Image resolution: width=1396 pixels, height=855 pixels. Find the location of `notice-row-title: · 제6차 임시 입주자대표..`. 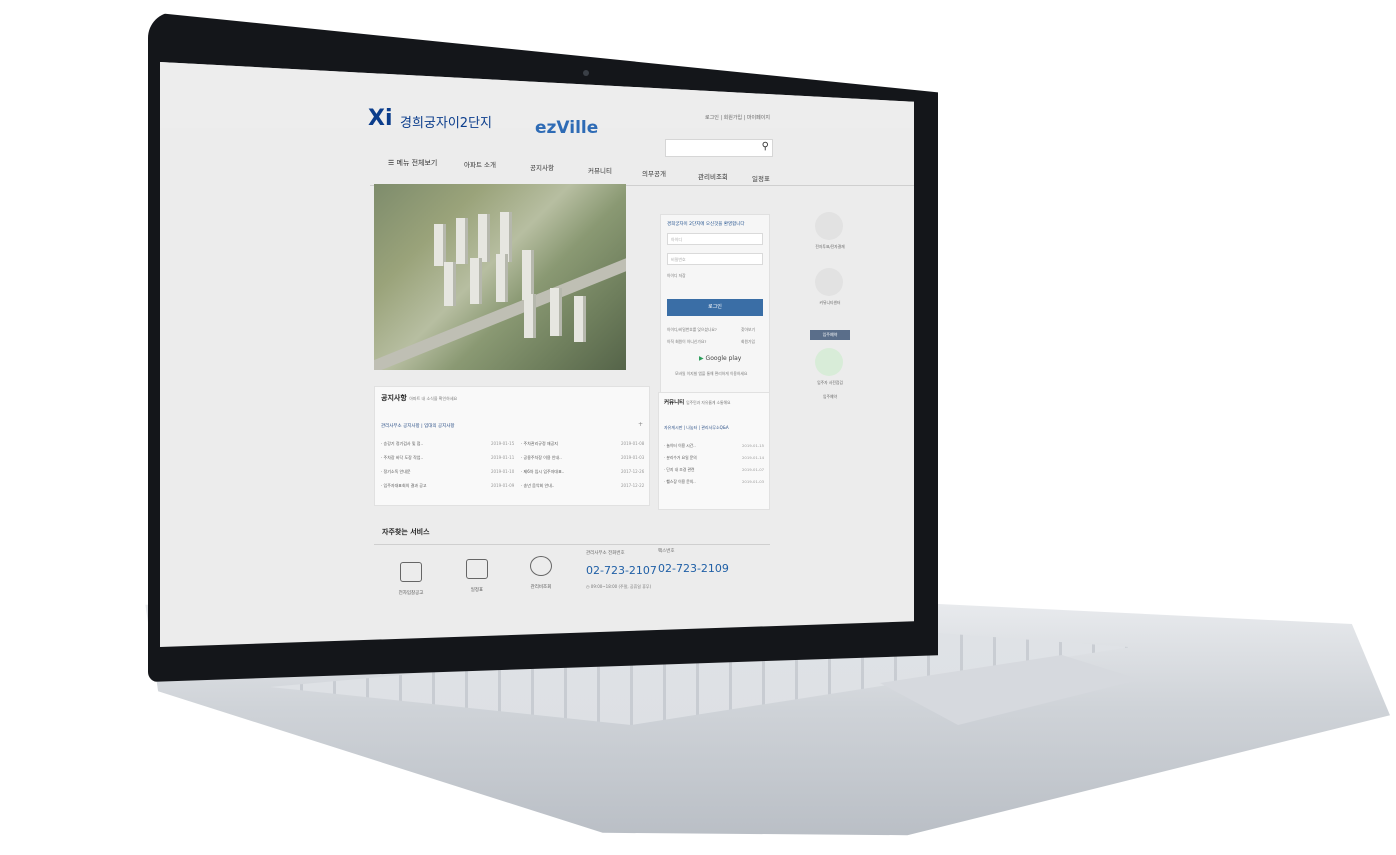

notice-row-title: · 제6차 임시 입주자대표.. is located at coordinates (542, 472).